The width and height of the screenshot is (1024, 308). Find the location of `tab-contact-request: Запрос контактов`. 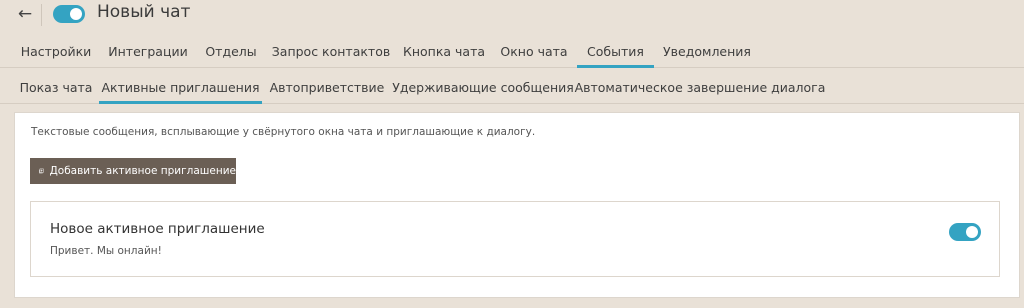

tab-contact-request: Запрос контактов is located at coordinates (331, 51).